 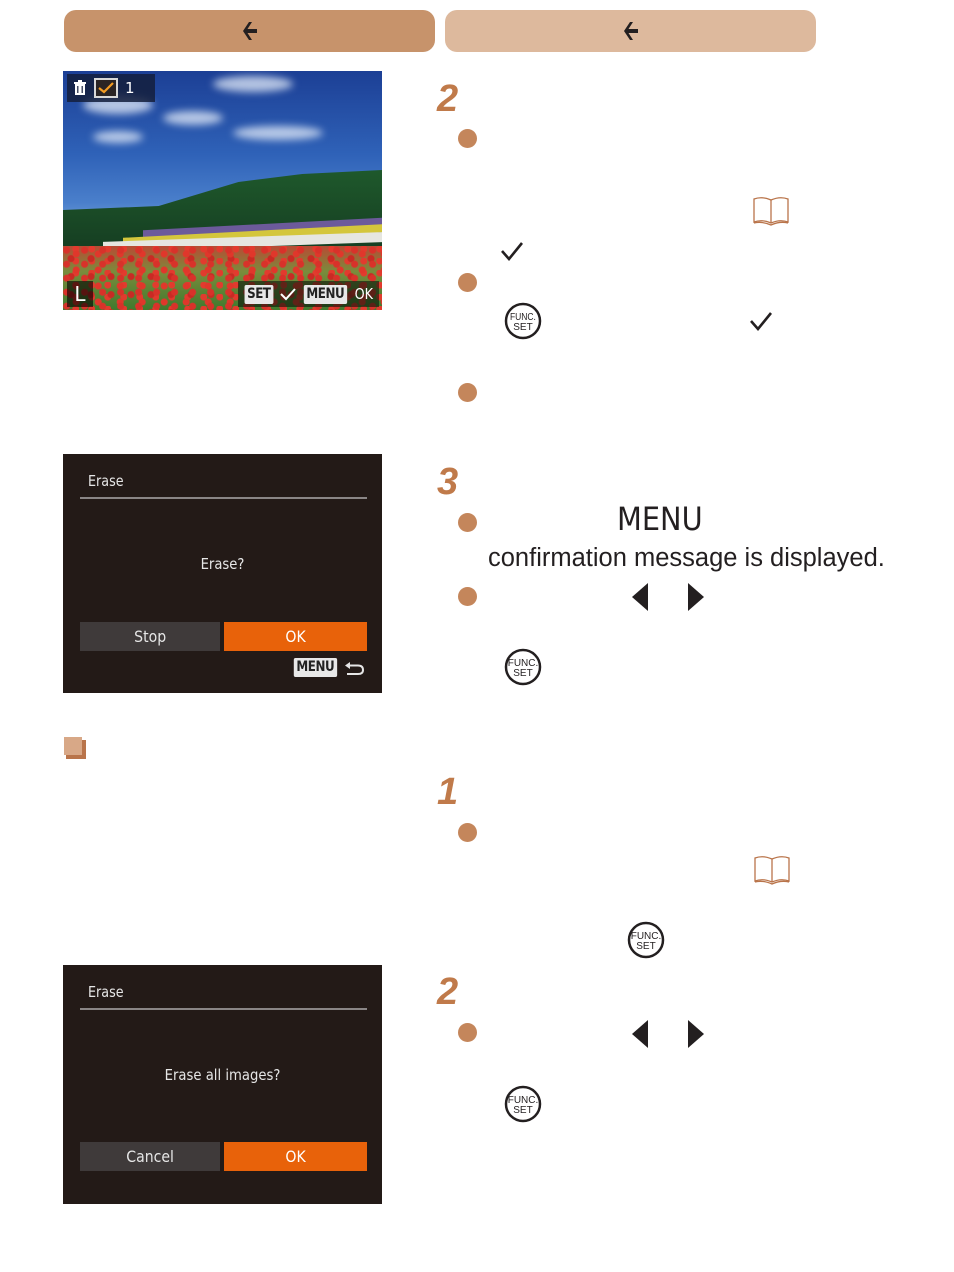 I want to click on set-key-label: SET, so click(x=259, y=294).